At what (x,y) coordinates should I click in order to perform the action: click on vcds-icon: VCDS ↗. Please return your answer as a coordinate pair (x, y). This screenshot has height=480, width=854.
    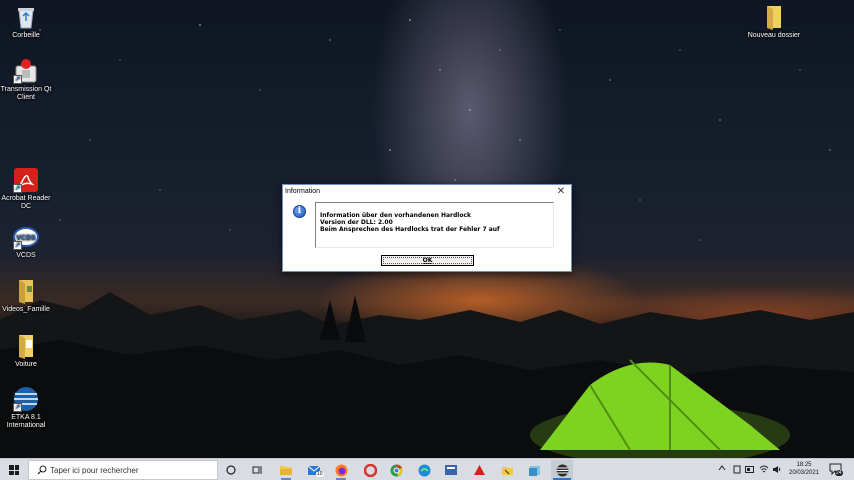
    Looking at the image, I should click on (26, 237).